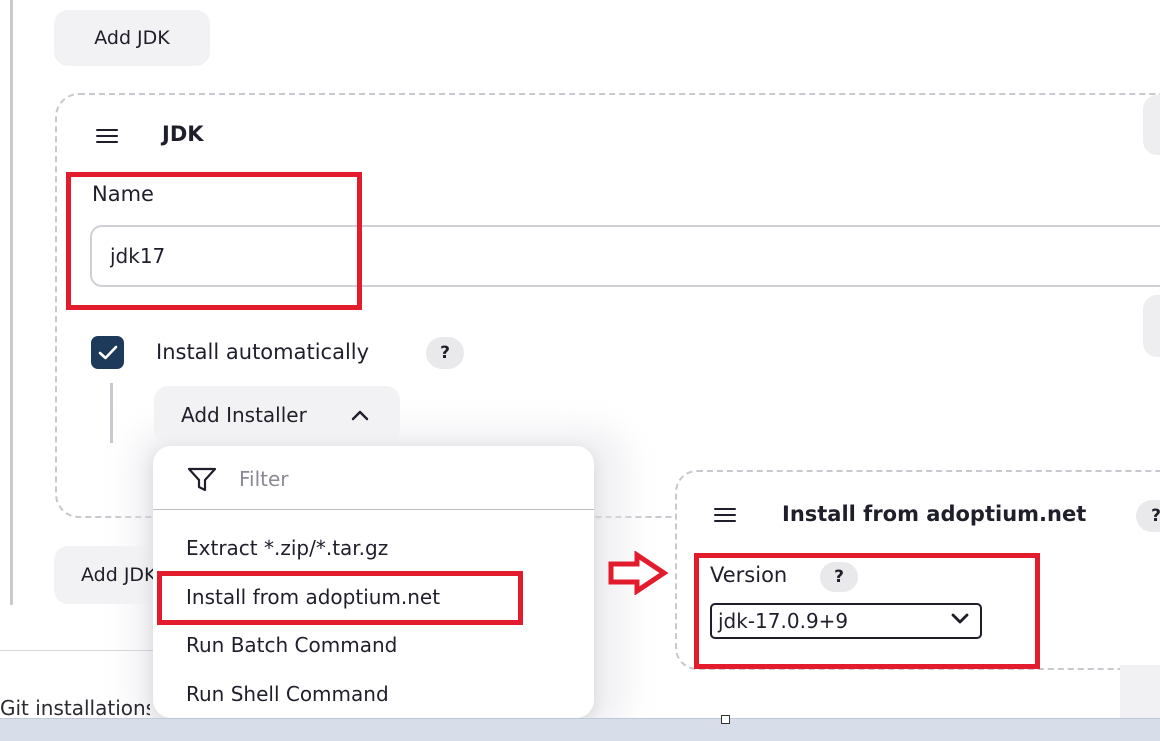  Describe the element at coordinates (111, 413) in the screenshot. I see `tree-connector` at that location.